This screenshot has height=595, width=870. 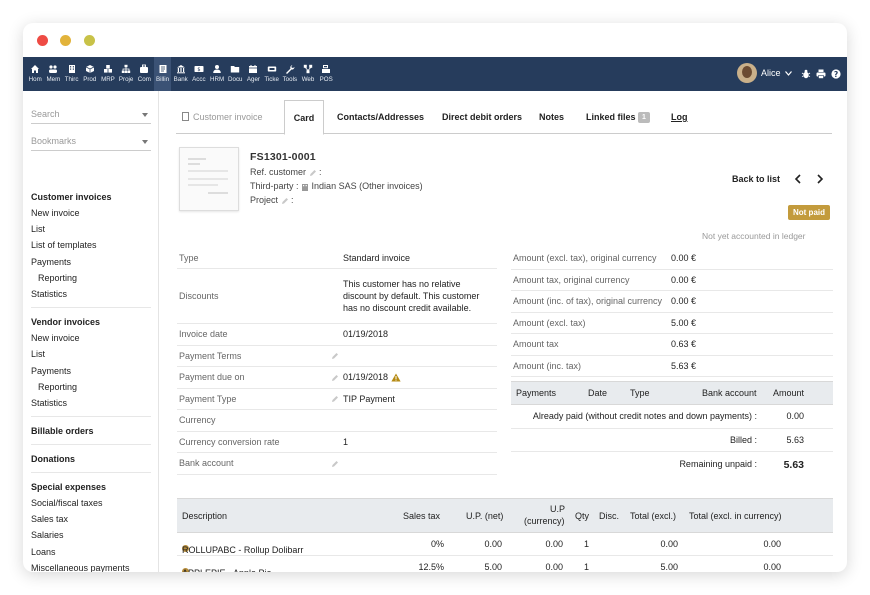 I want to click on menu-item-com: Com, so click(x=144, y=74).